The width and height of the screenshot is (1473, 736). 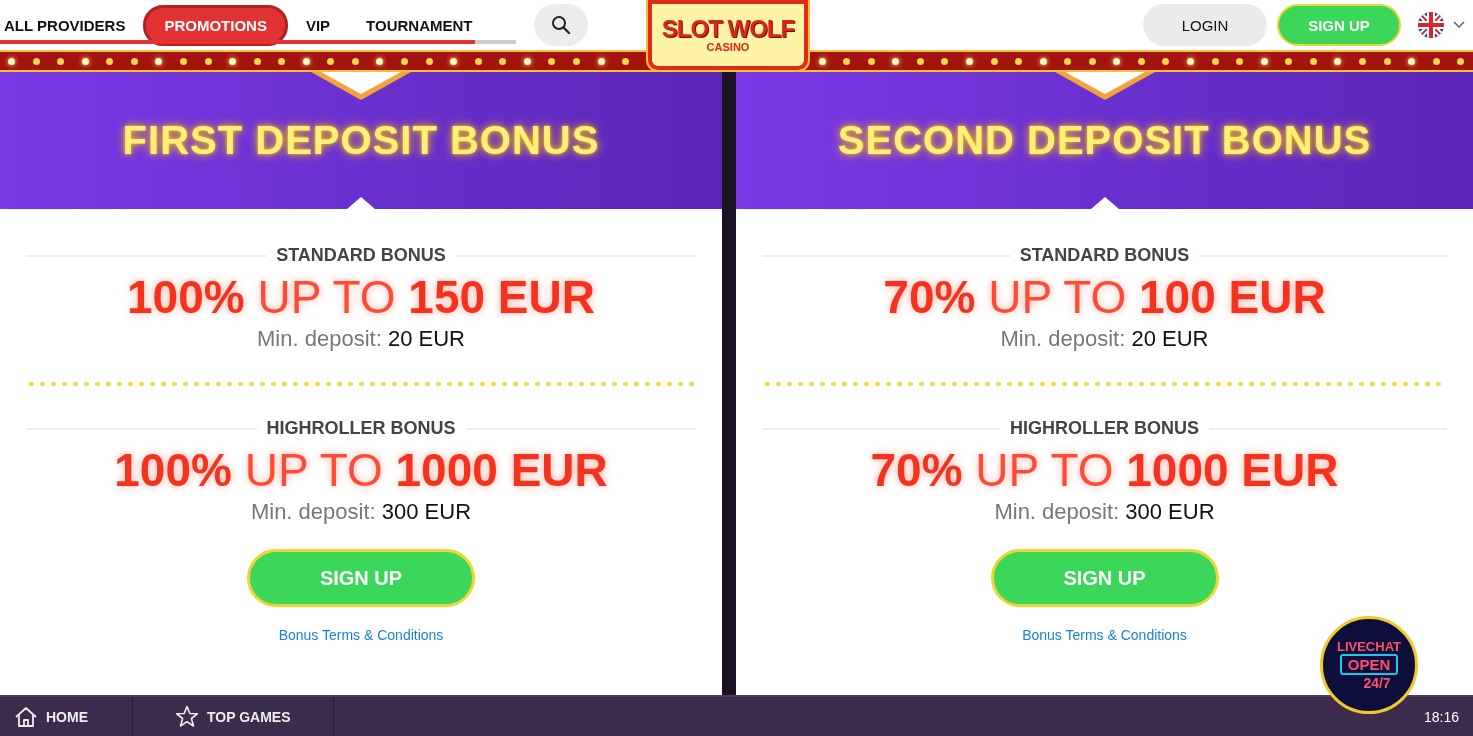 What do you see at coordinates (26, 716) in the screenshot?
I see `home-icon` at bounding box center [26, 716].